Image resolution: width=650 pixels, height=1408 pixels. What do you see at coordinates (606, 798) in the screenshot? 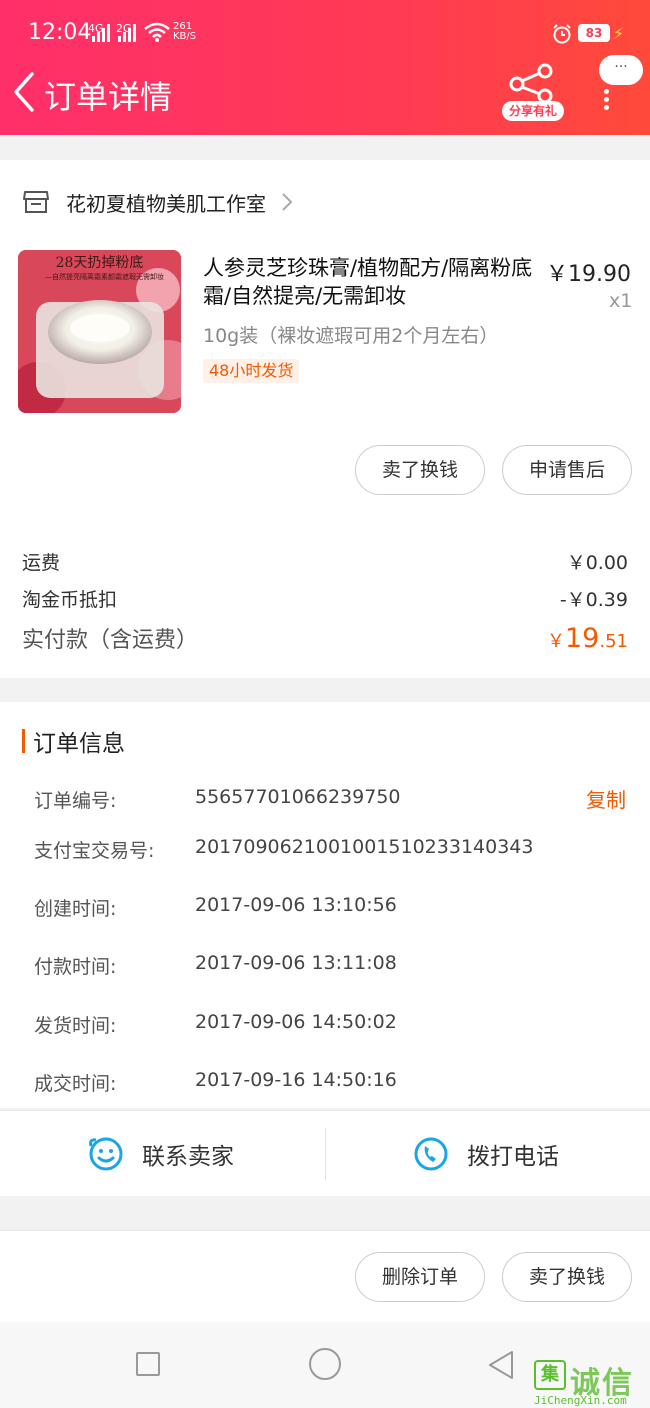
I see `copy-order-number-button: 复制` at bounding box center [606, 798].